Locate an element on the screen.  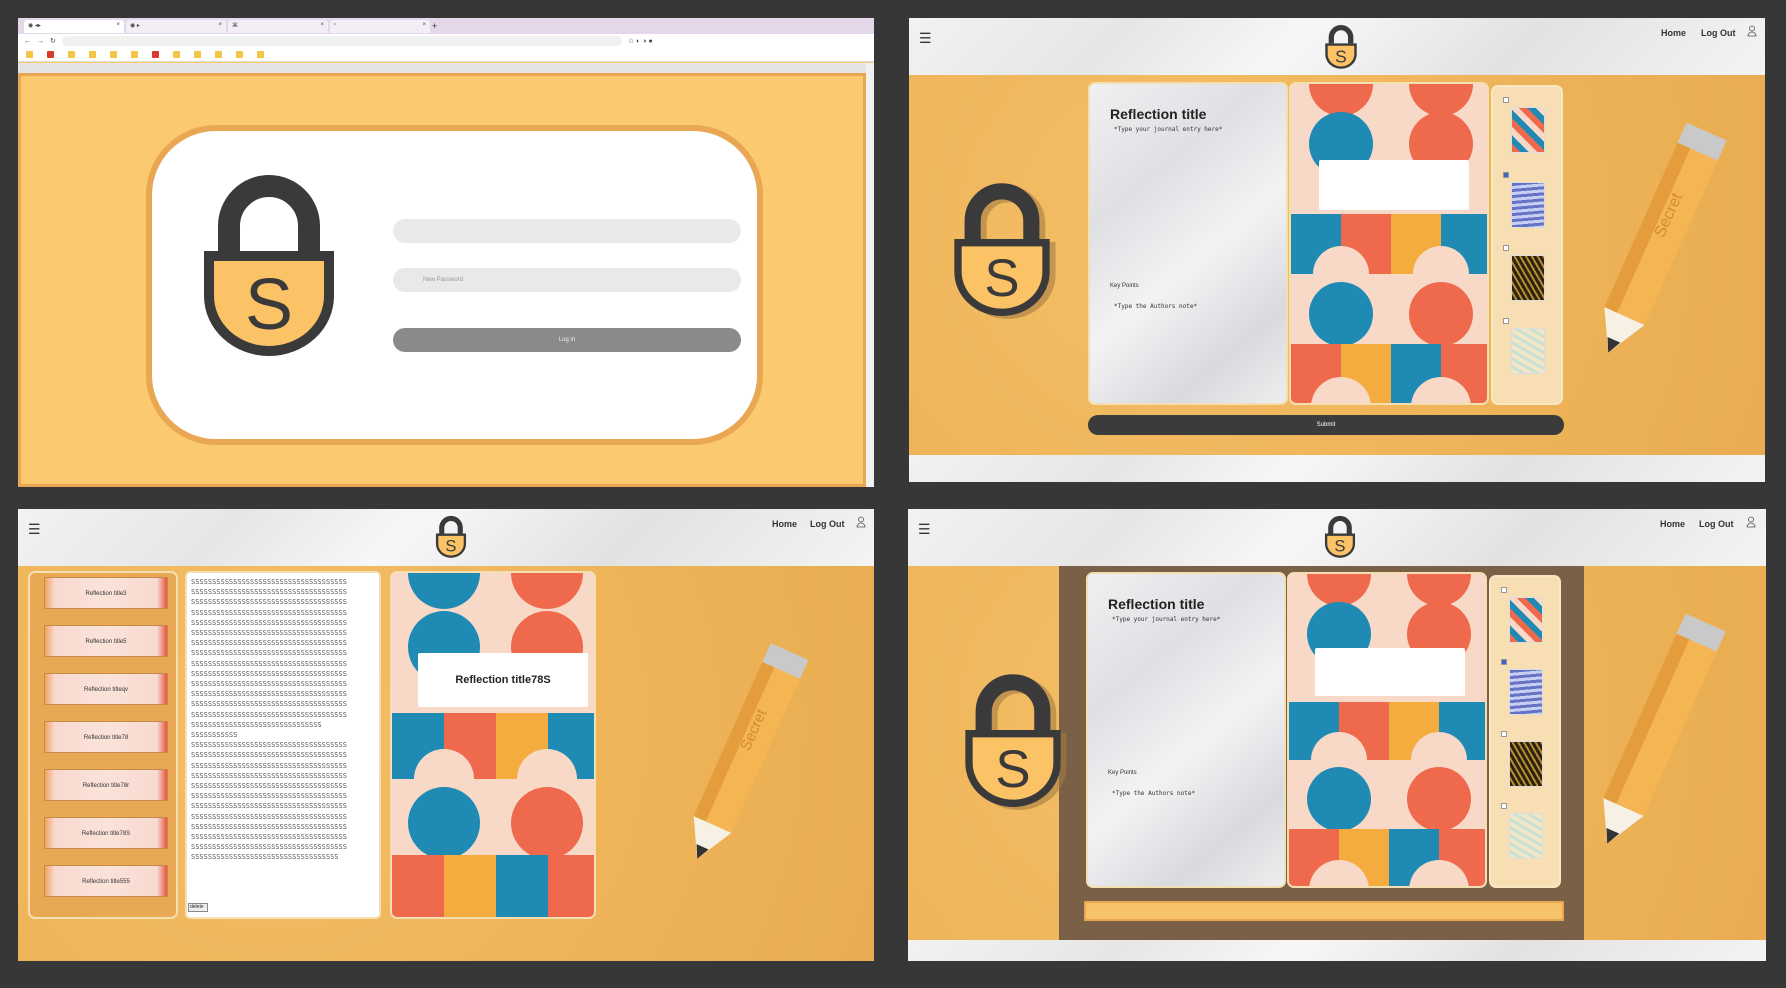
delete-button: delete is located at coordinates (198, 907).